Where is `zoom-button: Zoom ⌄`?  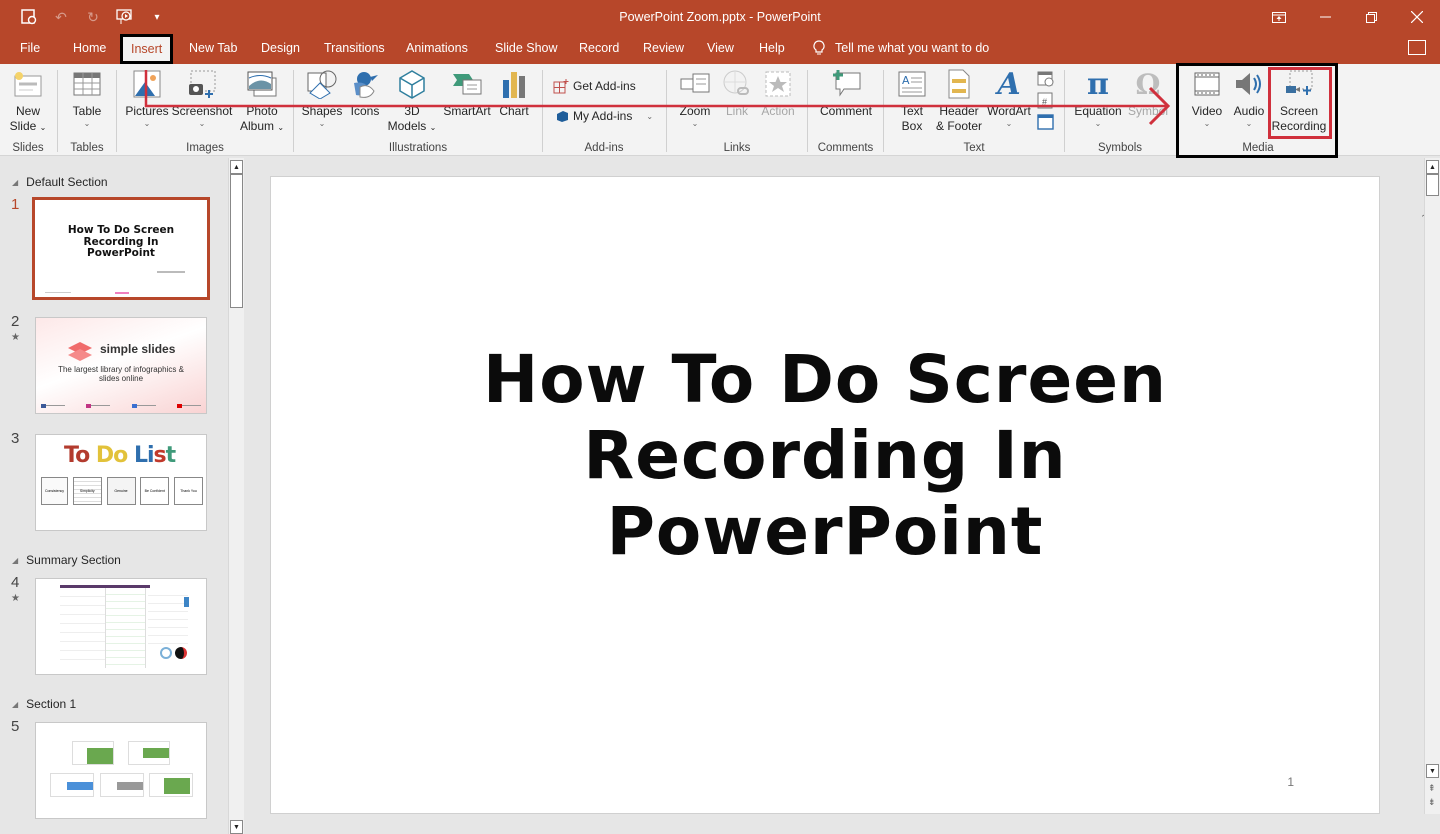
zoom-button: Zoom ⌄ is located at coordinates (695, 98).